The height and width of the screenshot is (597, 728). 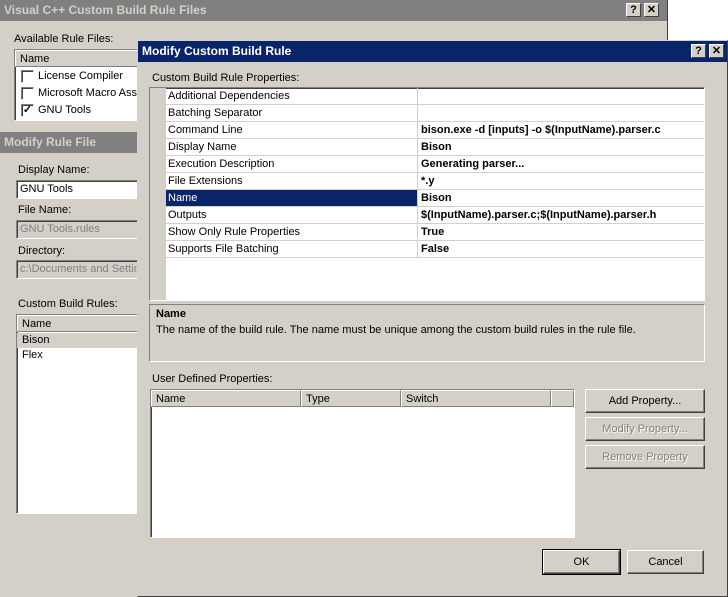 I want to click on rule-file-label: Microsoft Macro Asse, so click(x=91, y=93).